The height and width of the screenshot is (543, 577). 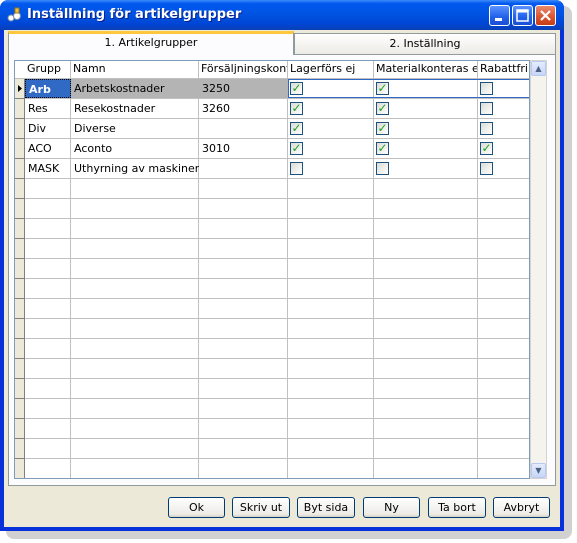 What do you see at coordinates (135, 88) in the screenshot?
I see `cell-namn: Arbetskostnader` at bounding box center [135, 88].